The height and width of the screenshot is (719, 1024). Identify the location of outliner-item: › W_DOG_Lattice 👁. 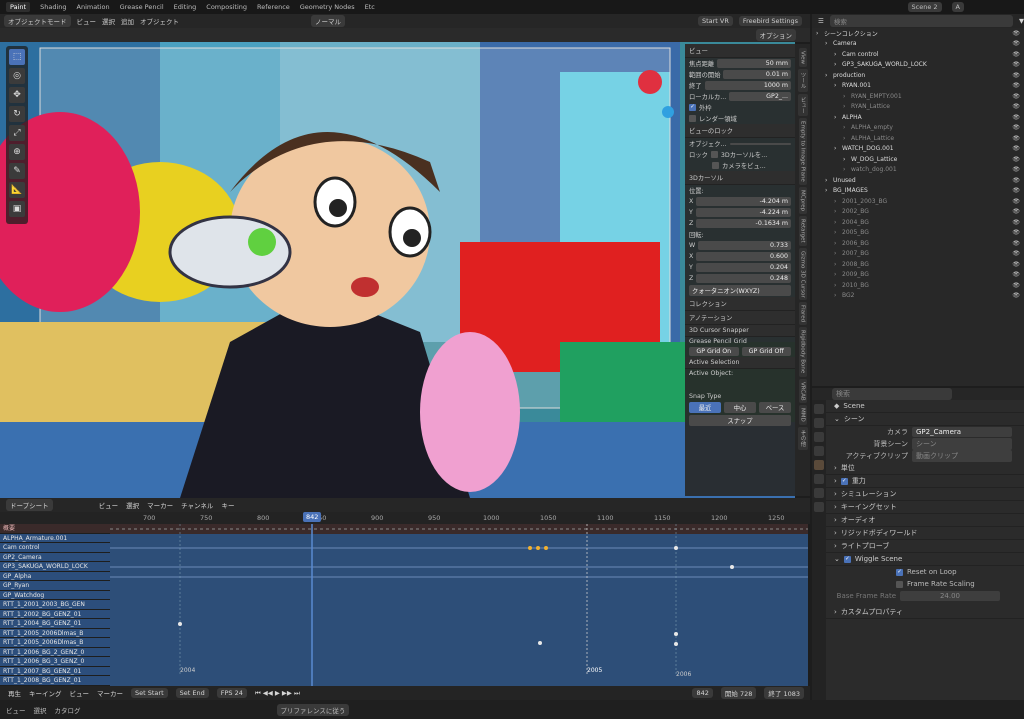
(918, 159).